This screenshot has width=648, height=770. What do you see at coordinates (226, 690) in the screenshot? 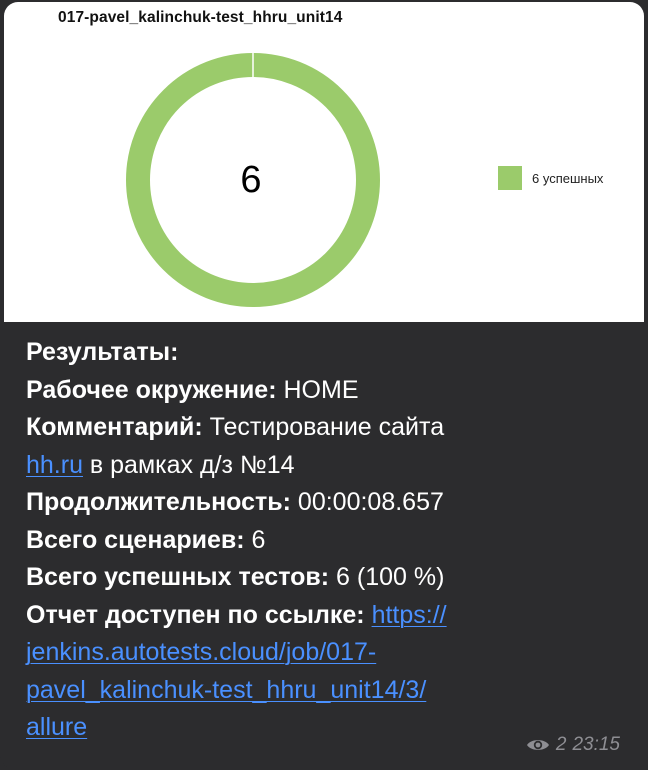
I see `report-link-part-3: pavel_kalinchuk-test_hhru_unit14/3/` at bounding box center [226, 690].